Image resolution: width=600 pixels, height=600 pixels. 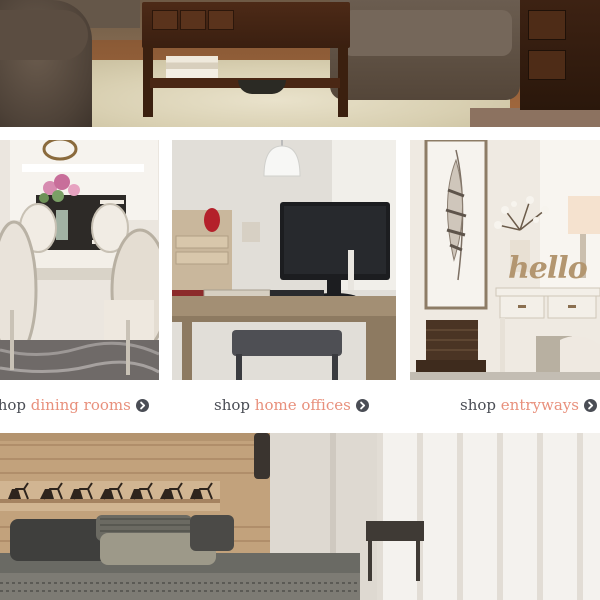 I want to click on sofa-cushion, so click(x=427, y=33).